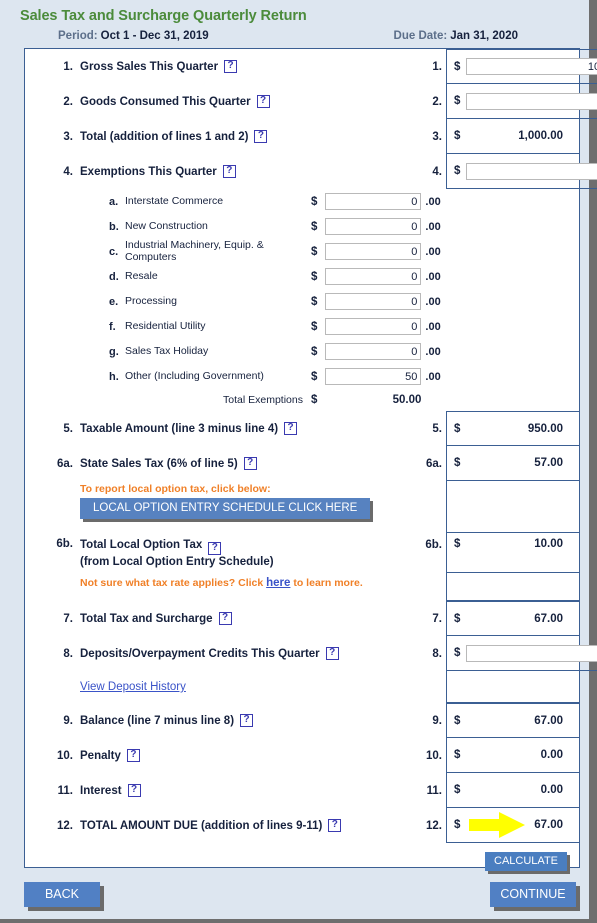 Image resolution: width=597 pixels, height=923 pixels. What do you see at coordinates (231, 66) in the screenshot?
I see `help-icon-line-1: ?` at bounding box center [231, 66].